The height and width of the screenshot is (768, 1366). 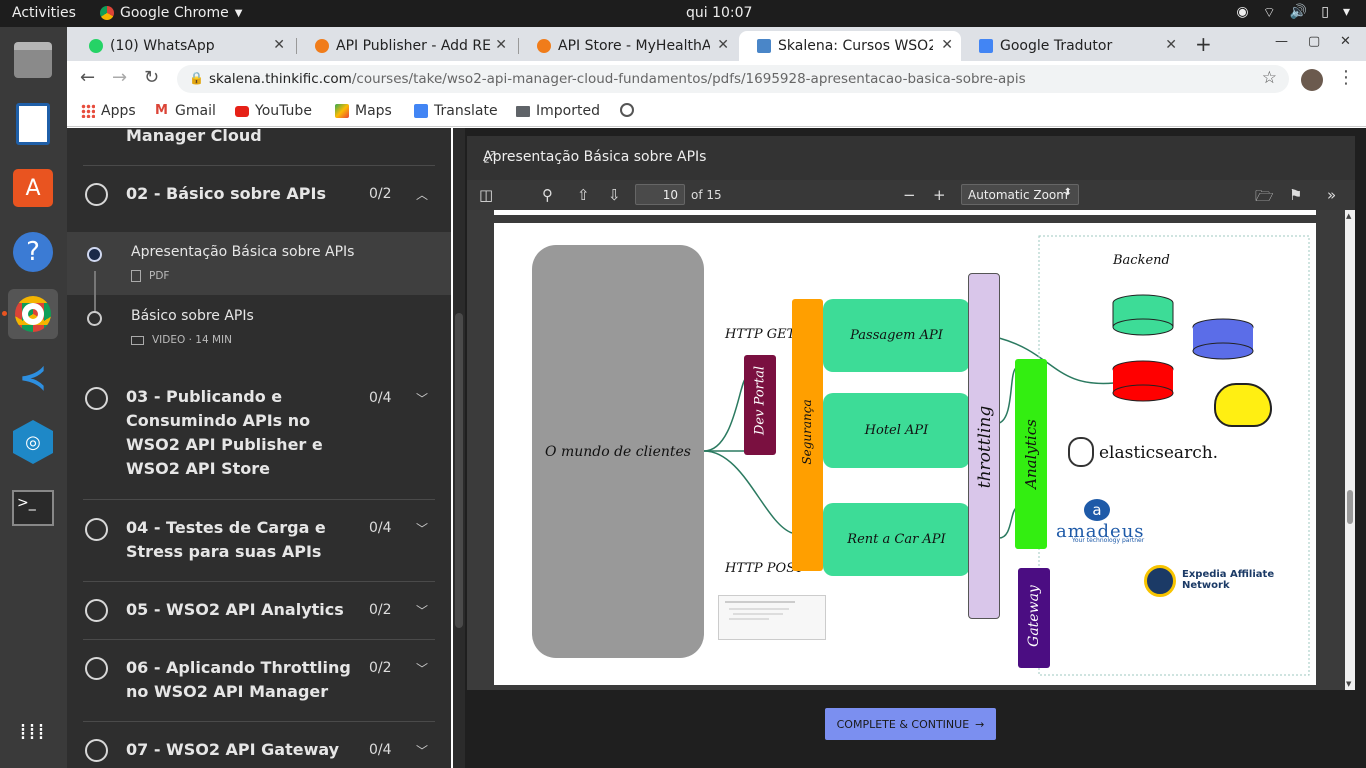 What do you see at coordinates (1264, 198) in the screenshot?
I see `open-file-icon: 🗁` at bounding box center [1264, 198].